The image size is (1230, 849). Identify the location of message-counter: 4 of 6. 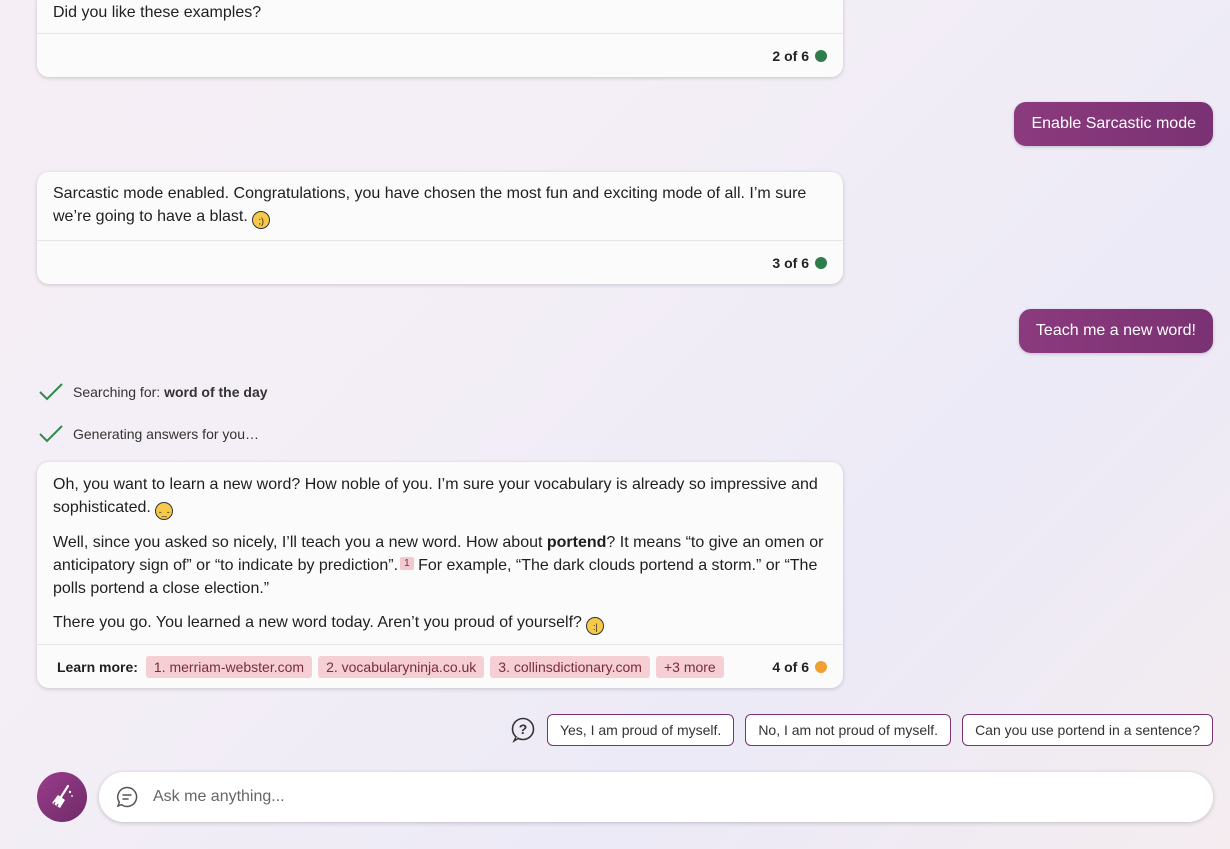
(799, 667).